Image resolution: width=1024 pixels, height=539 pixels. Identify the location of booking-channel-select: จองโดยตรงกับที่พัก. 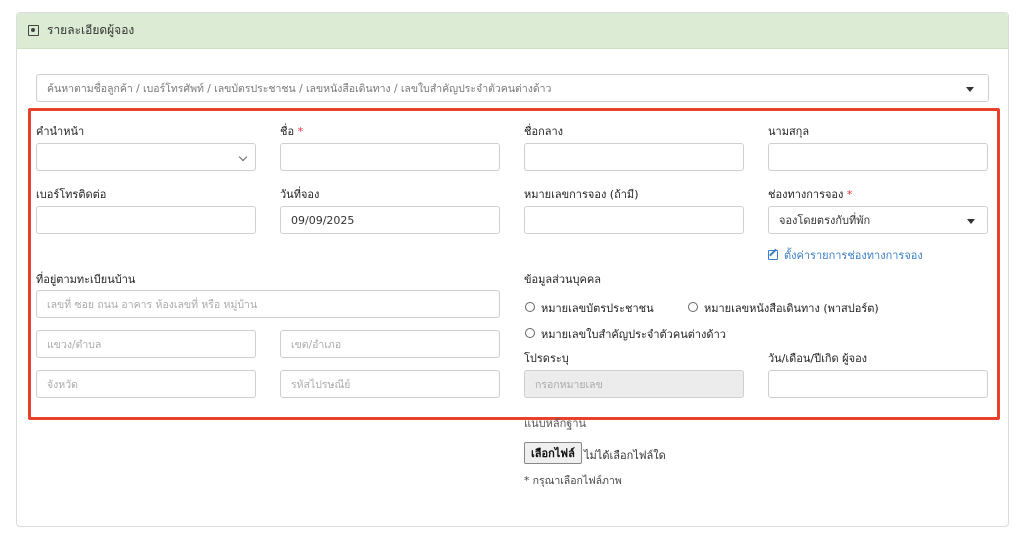
(878, 220).